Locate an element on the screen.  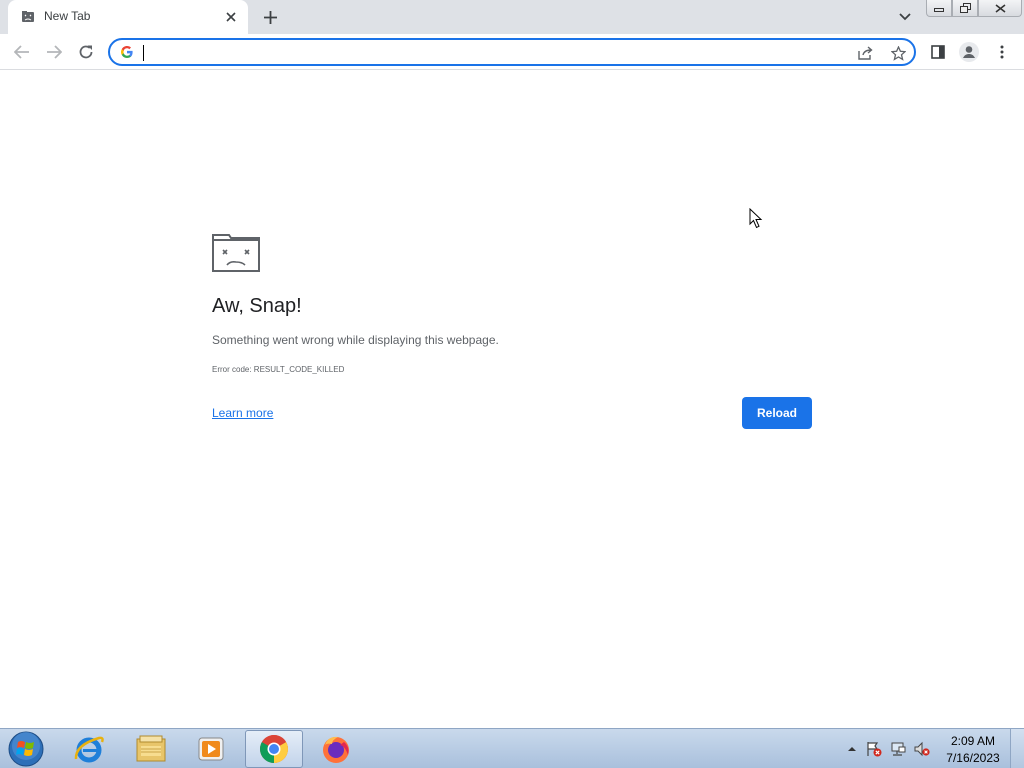
tray-action-center is located at coordinates (874, 749).